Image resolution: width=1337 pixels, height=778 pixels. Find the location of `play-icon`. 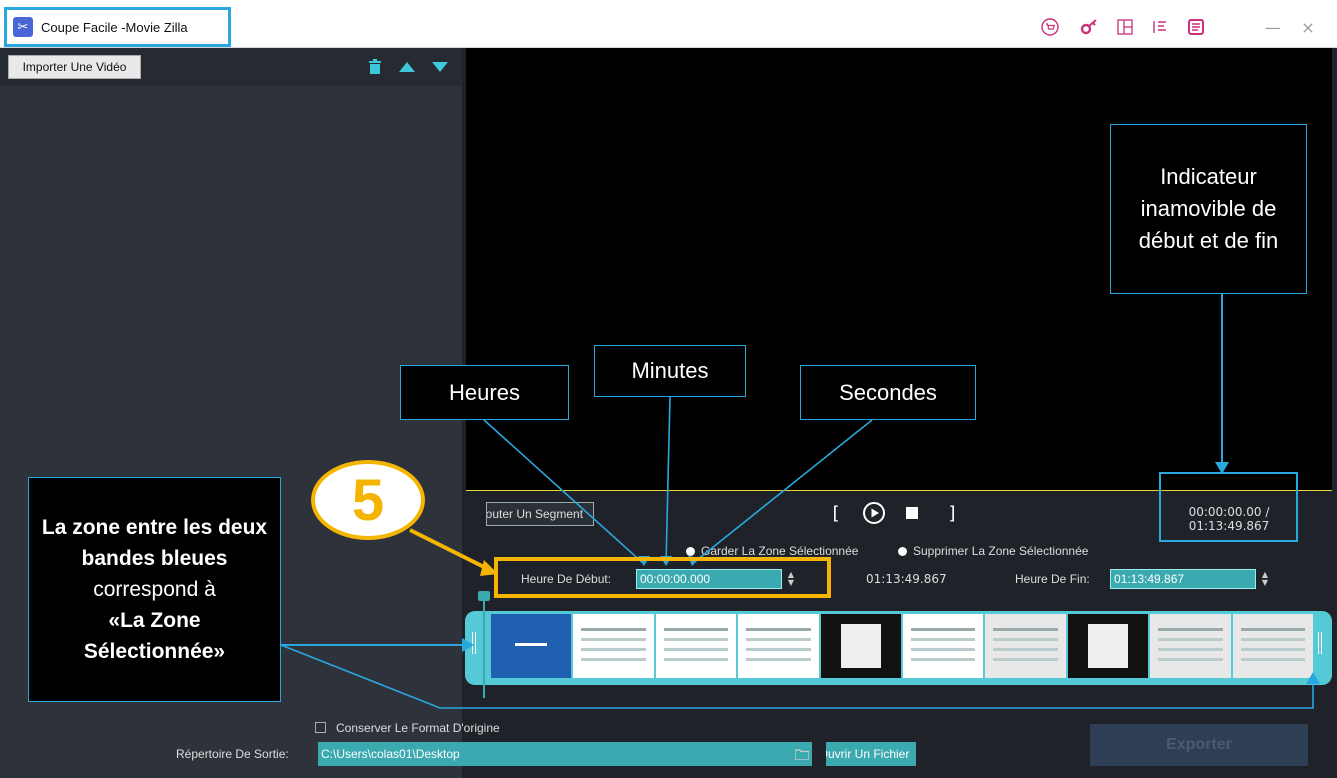

play-icon is located at coordinates (874, 513).